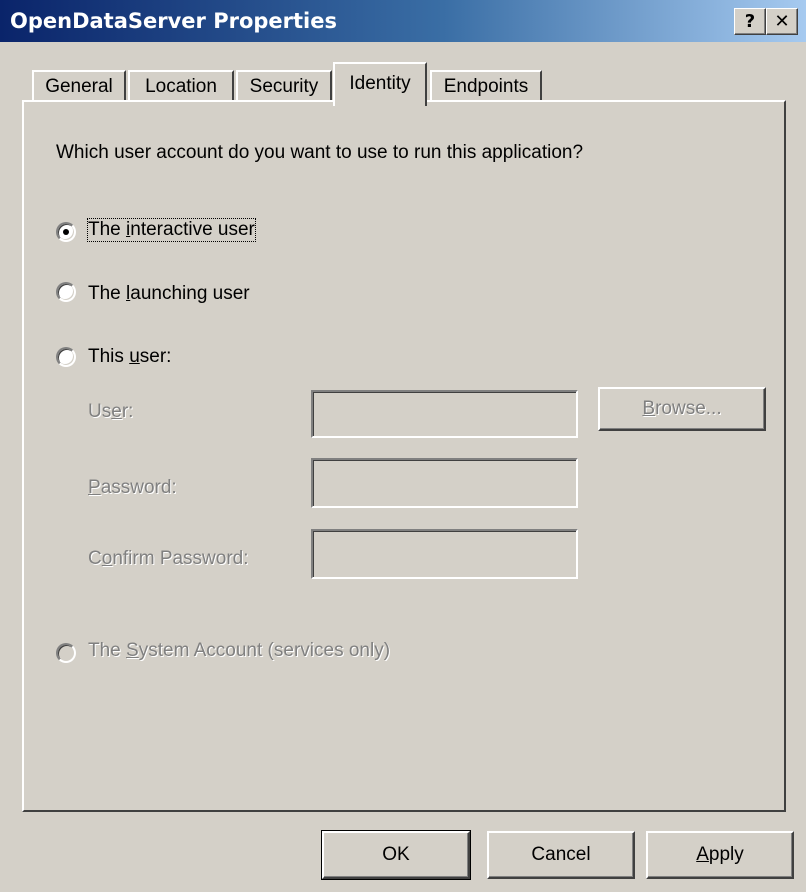 Image resolution: width=806 pixels, height=892 pixels. Describe the element at coordinates (720, 855) in the screenshot. I see `apply-button: Apply` at that location.